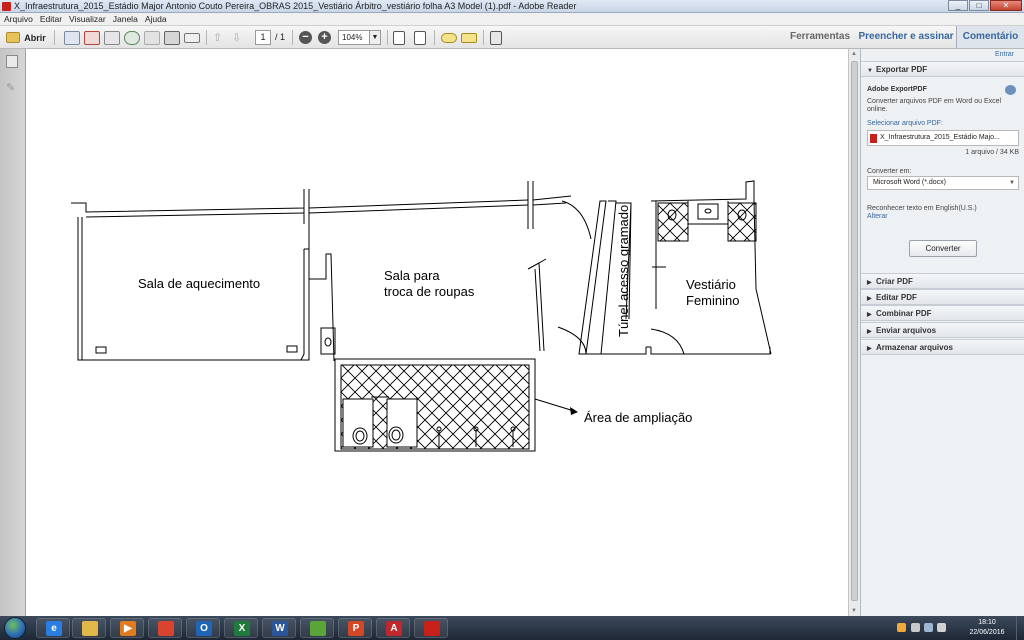 The width and height of the screenshot is (1024, 640). I want to click on taskbar-outlook-button: O, so click(203, 628).